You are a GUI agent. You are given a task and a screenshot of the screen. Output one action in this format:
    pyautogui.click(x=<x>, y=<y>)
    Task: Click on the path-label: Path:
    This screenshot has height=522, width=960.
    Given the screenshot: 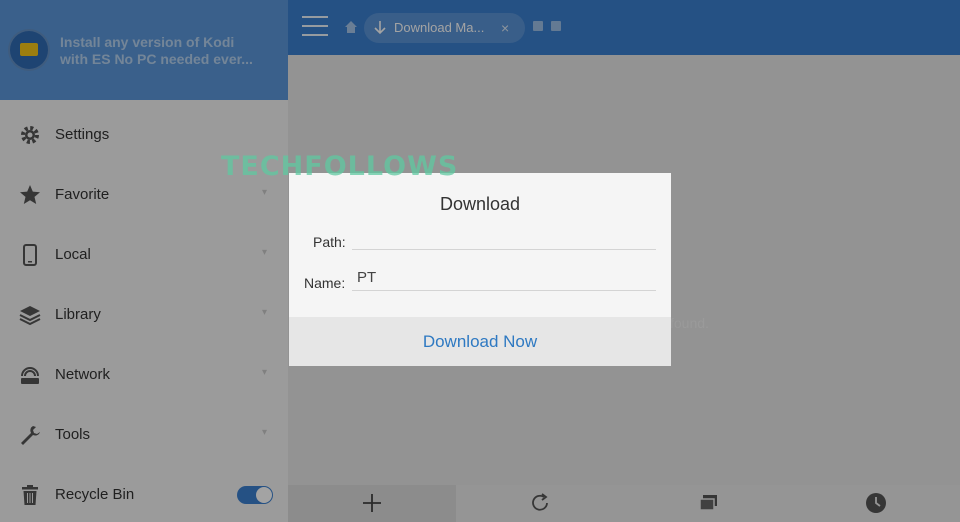 What is the action you would take?
    pyautogui.click(x=329, y=242)
    